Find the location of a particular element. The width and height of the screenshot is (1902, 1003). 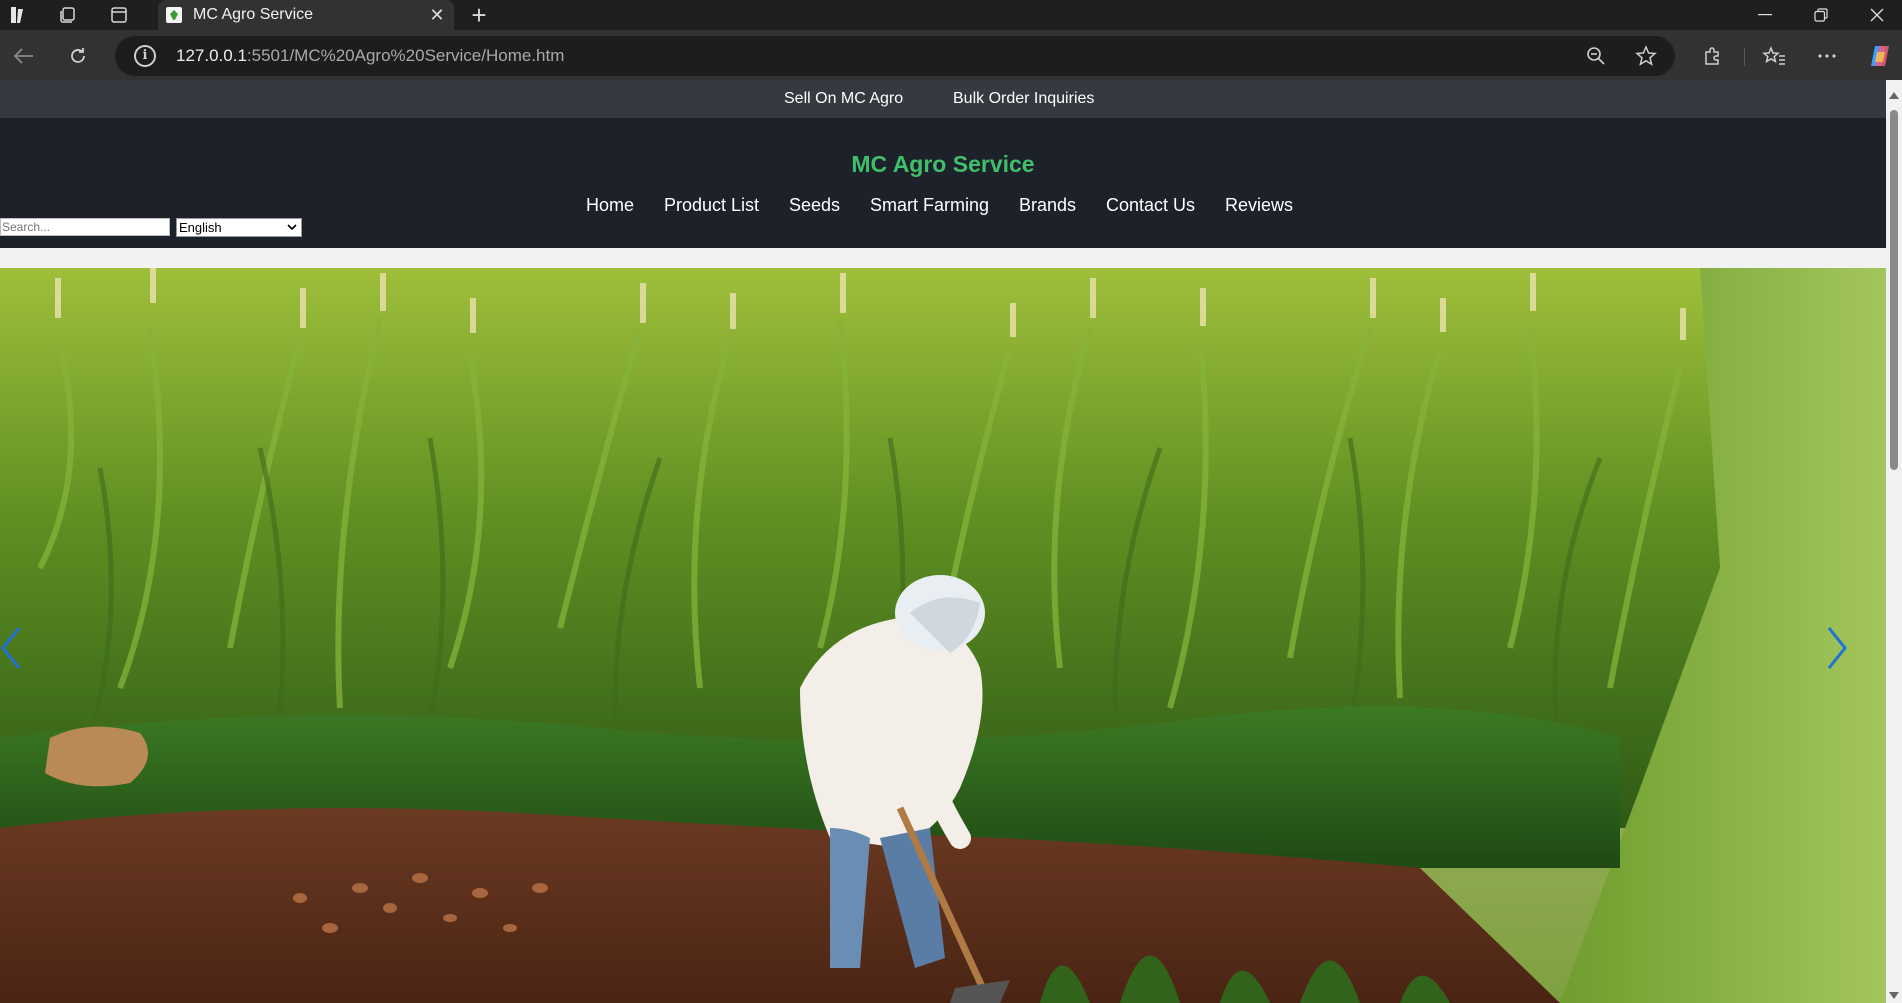

extensions-icon is located at coordinates (1713, 56).